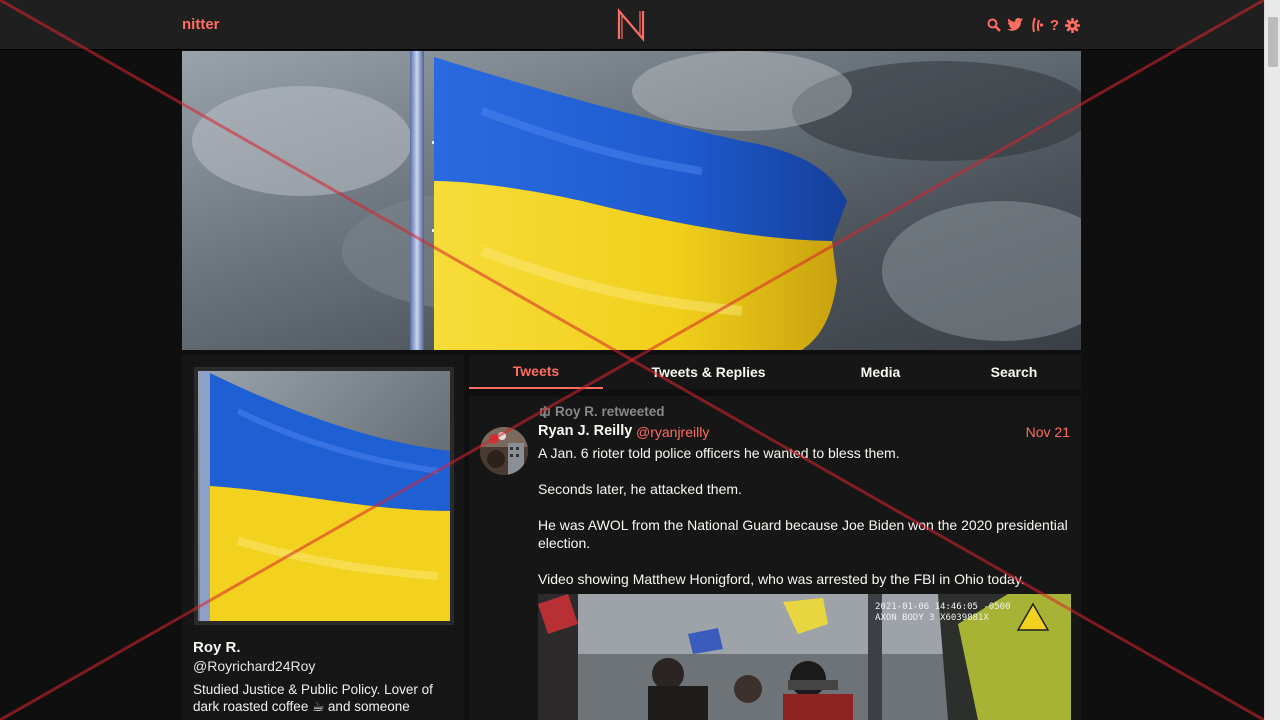 The height and width of the screenshot is (720, 1280). What do you see at coordinates (880, 372) in the screenshot?
I see `tab-media: Media` at bounding box center [880, 372].